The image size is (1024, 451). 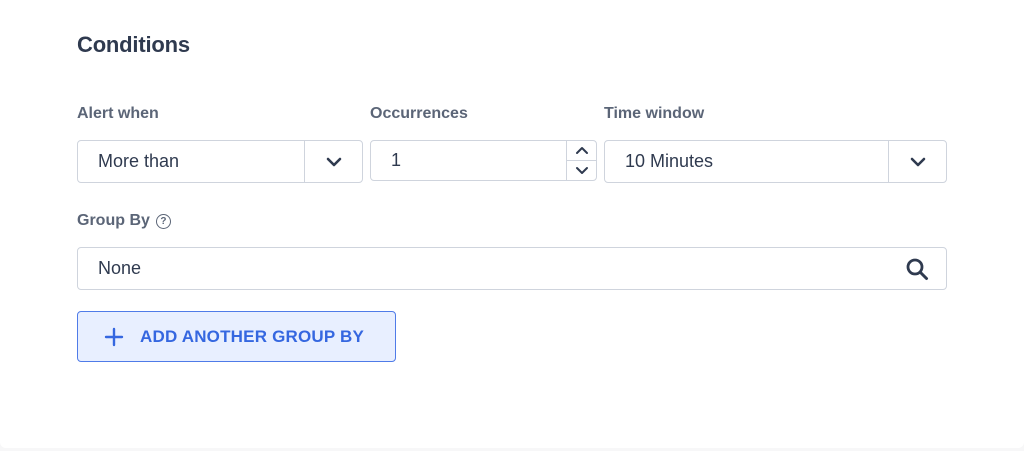 What do you see at coordinates (775, 161) in the screenshot?
I see `time-window-select: 10 Minutes` at bounding box center [775, 161].